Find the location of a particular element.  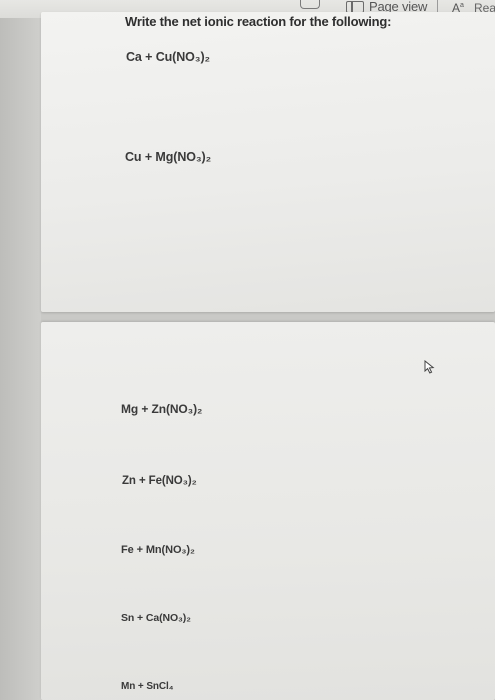

reaction-item: Mg + Zn(NO₃)₂ is located at coordinates (162, 409).